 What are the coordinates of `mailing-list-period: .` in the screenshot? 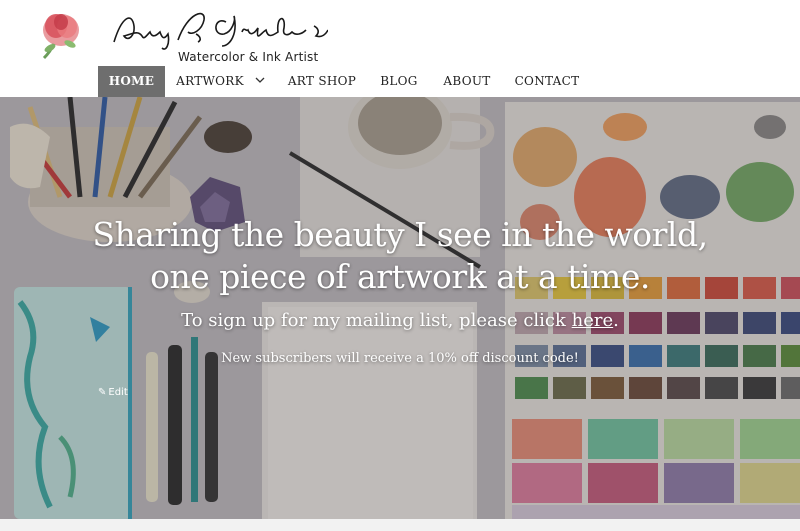 It's located at (616, 320).